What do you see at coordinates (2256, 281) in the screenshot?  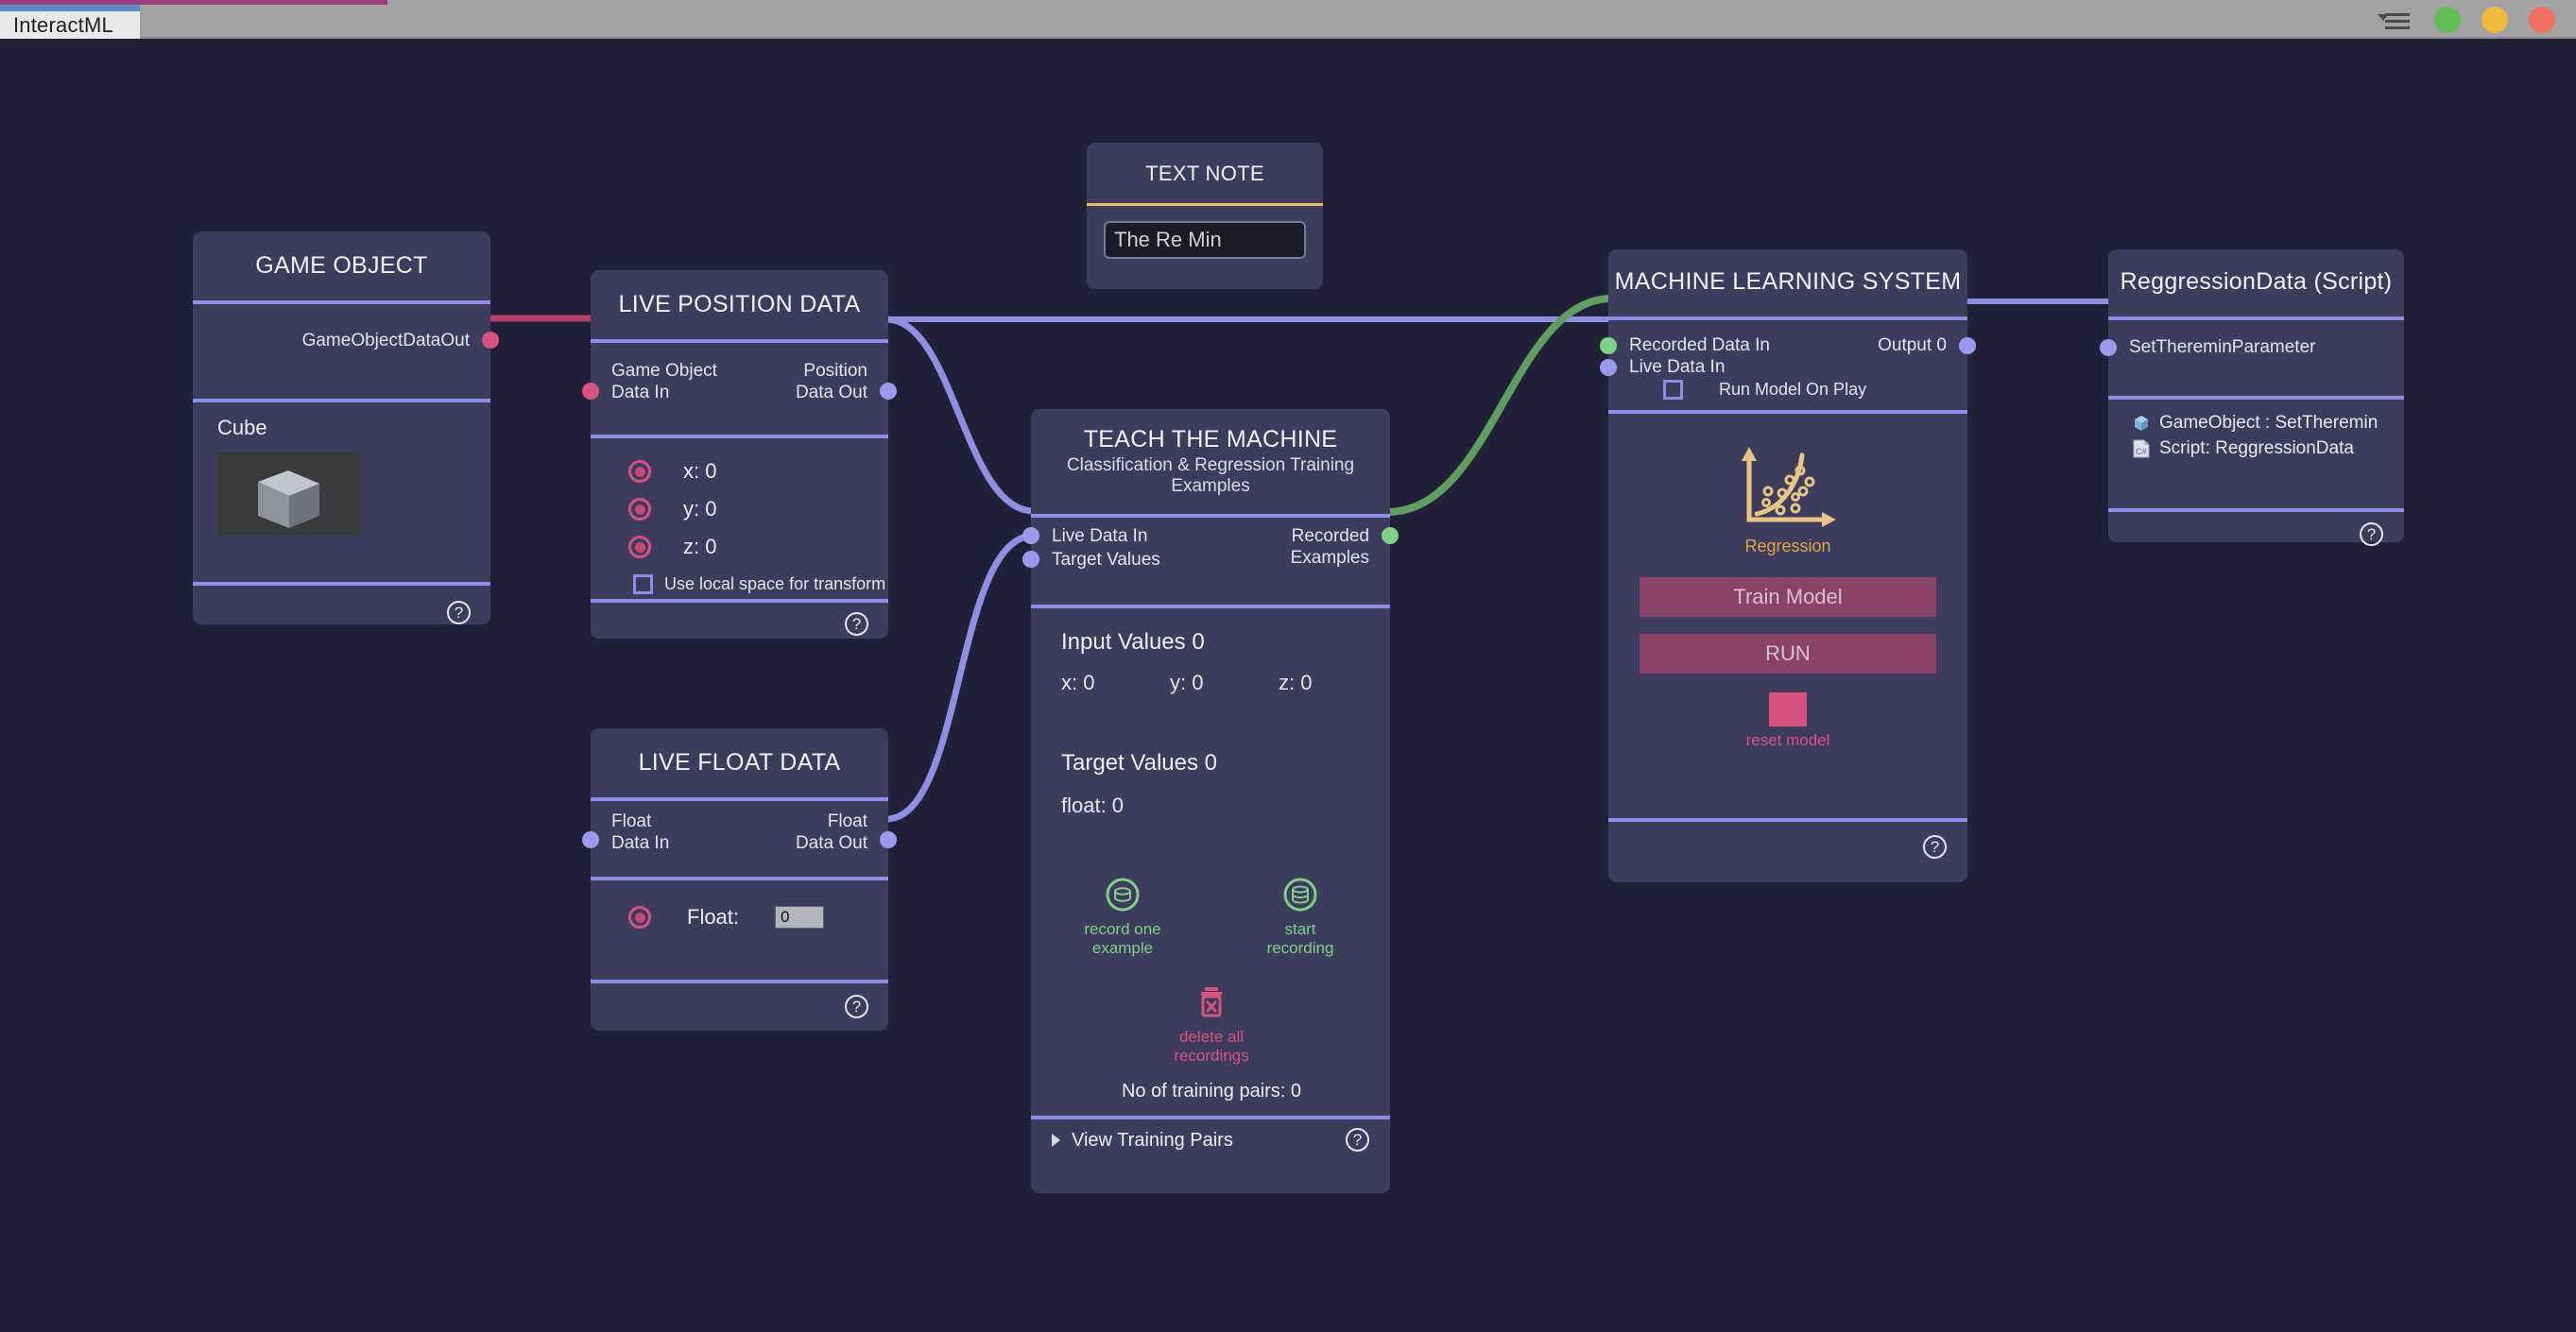 I see `node-title-regression-data: ReggressionData (Script)` at bounding box center [2256, 281].